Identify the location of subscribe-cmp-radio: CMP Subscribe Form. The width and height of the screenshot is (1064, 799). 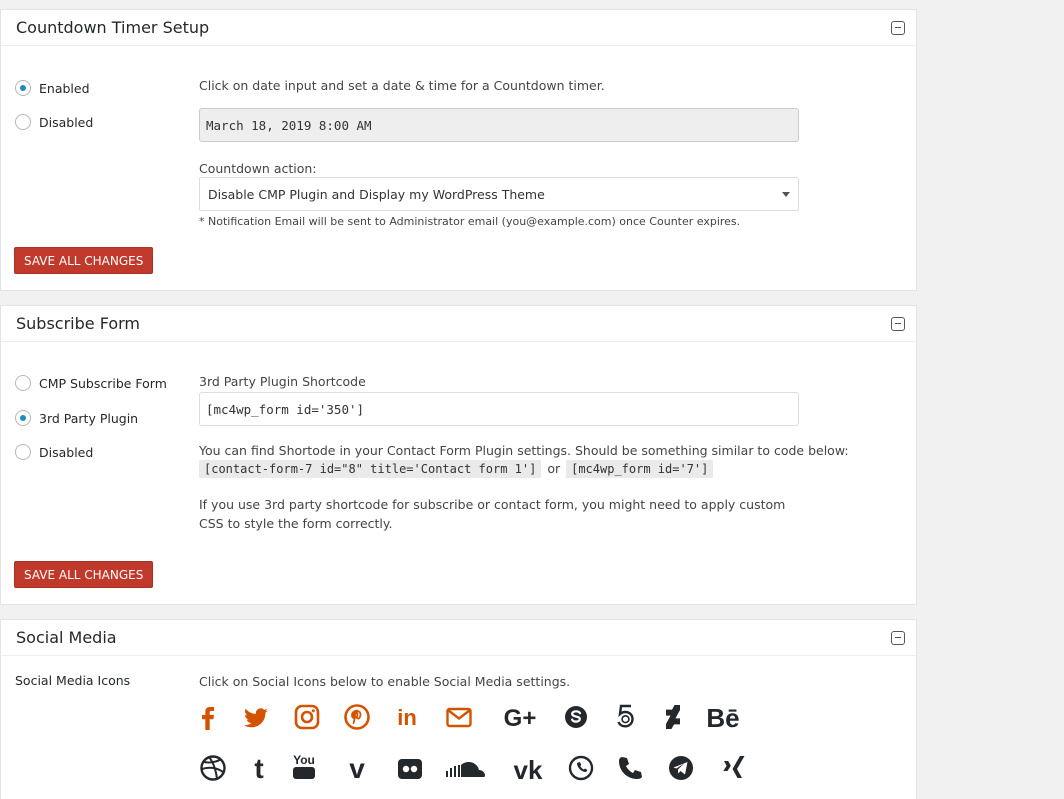
(91, 383).